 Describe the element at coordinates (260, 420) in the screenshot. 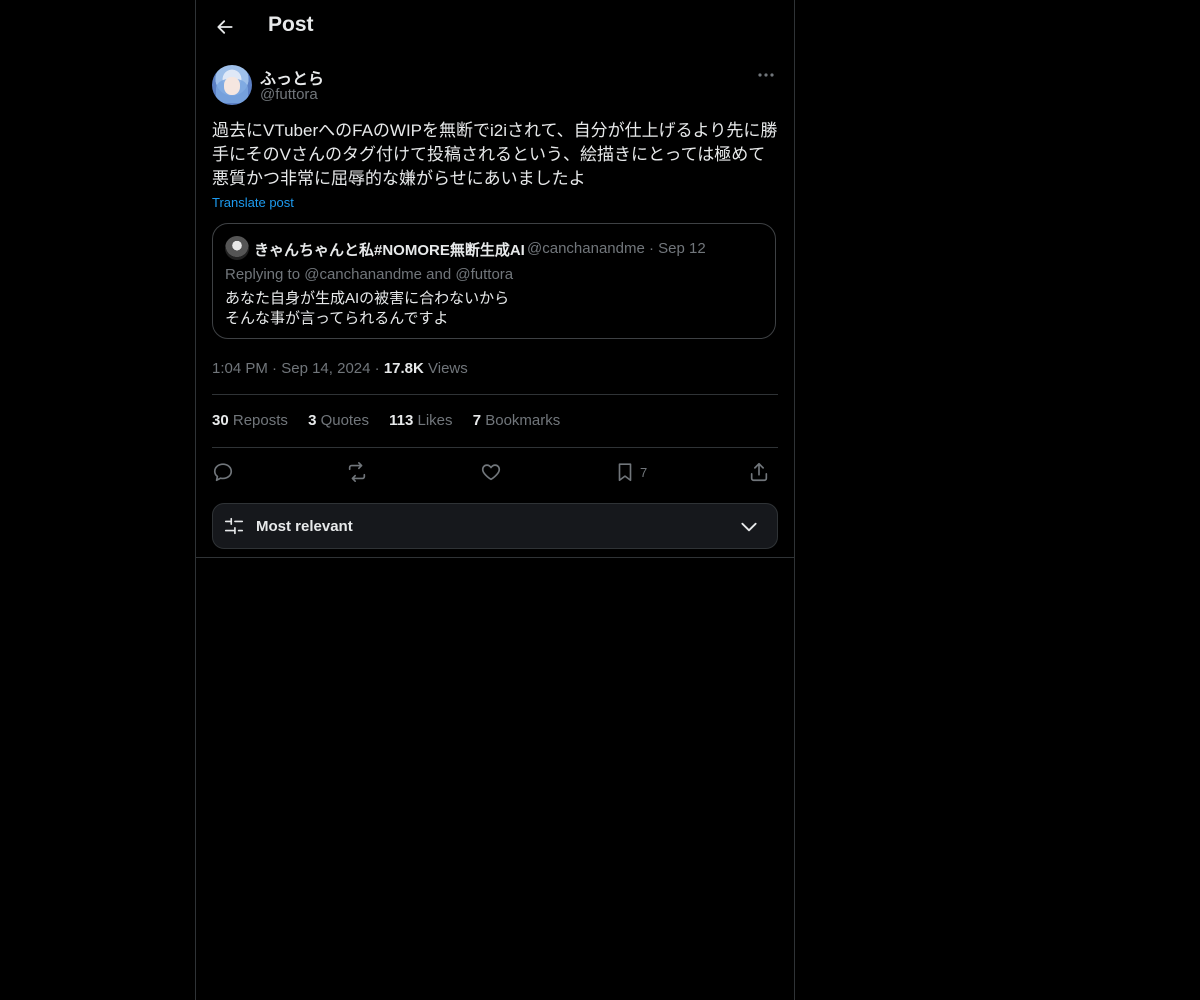

I see `reposts-label: Reposts` at that location.